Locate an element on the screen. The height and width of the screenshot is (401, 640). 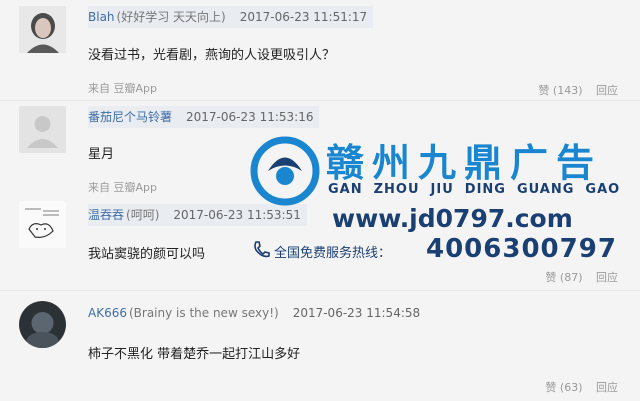
comment-meta: 温吞吞 (呵呵) 2017-06-23 11:53:51 is located at coordinates (197, 215).